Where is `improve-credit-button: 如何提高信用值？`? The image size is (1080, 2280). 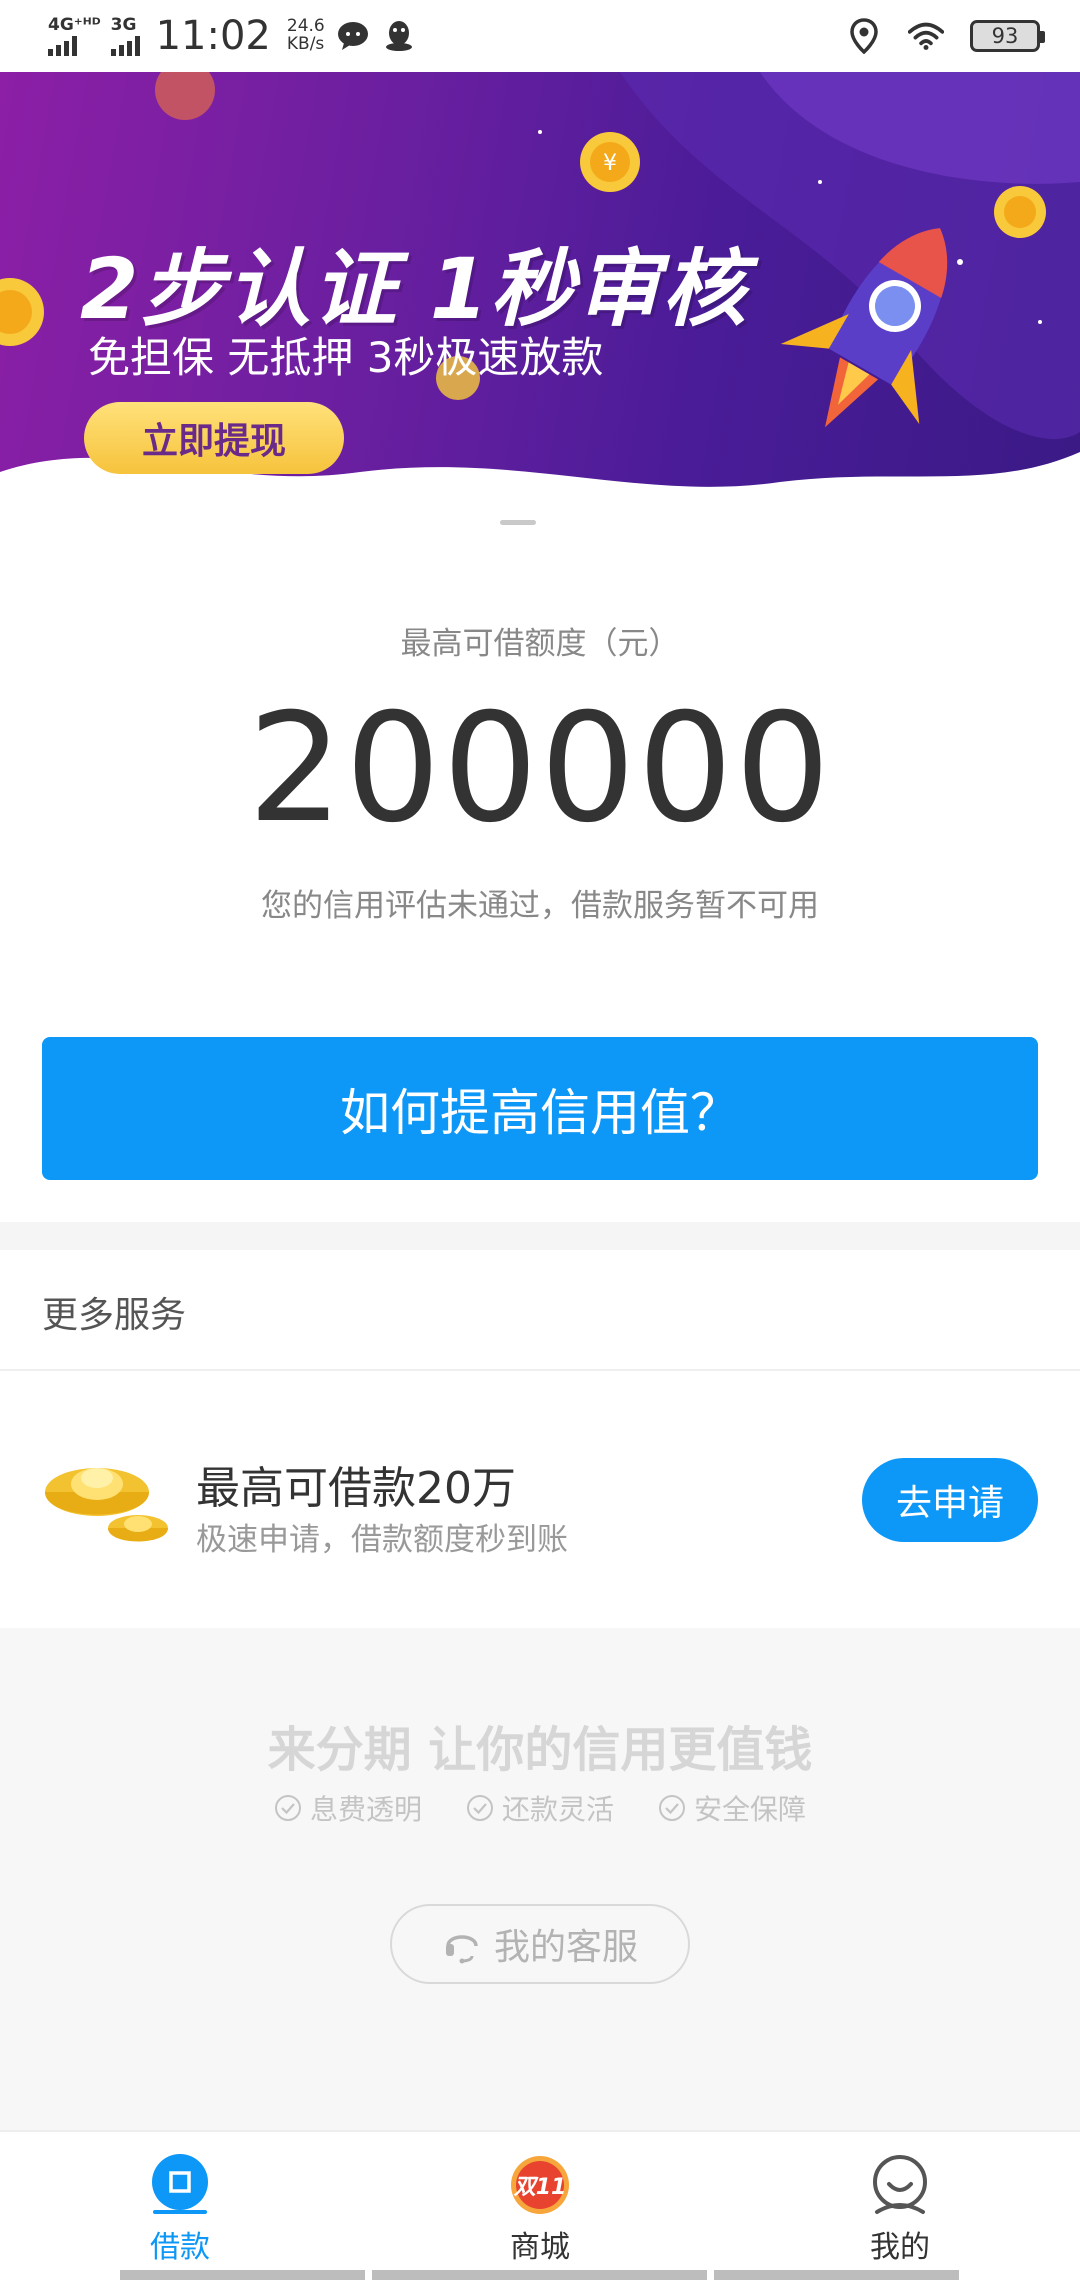
improve-credit-button: 如何提高信用值？ is located at coordinates (540, 1108).